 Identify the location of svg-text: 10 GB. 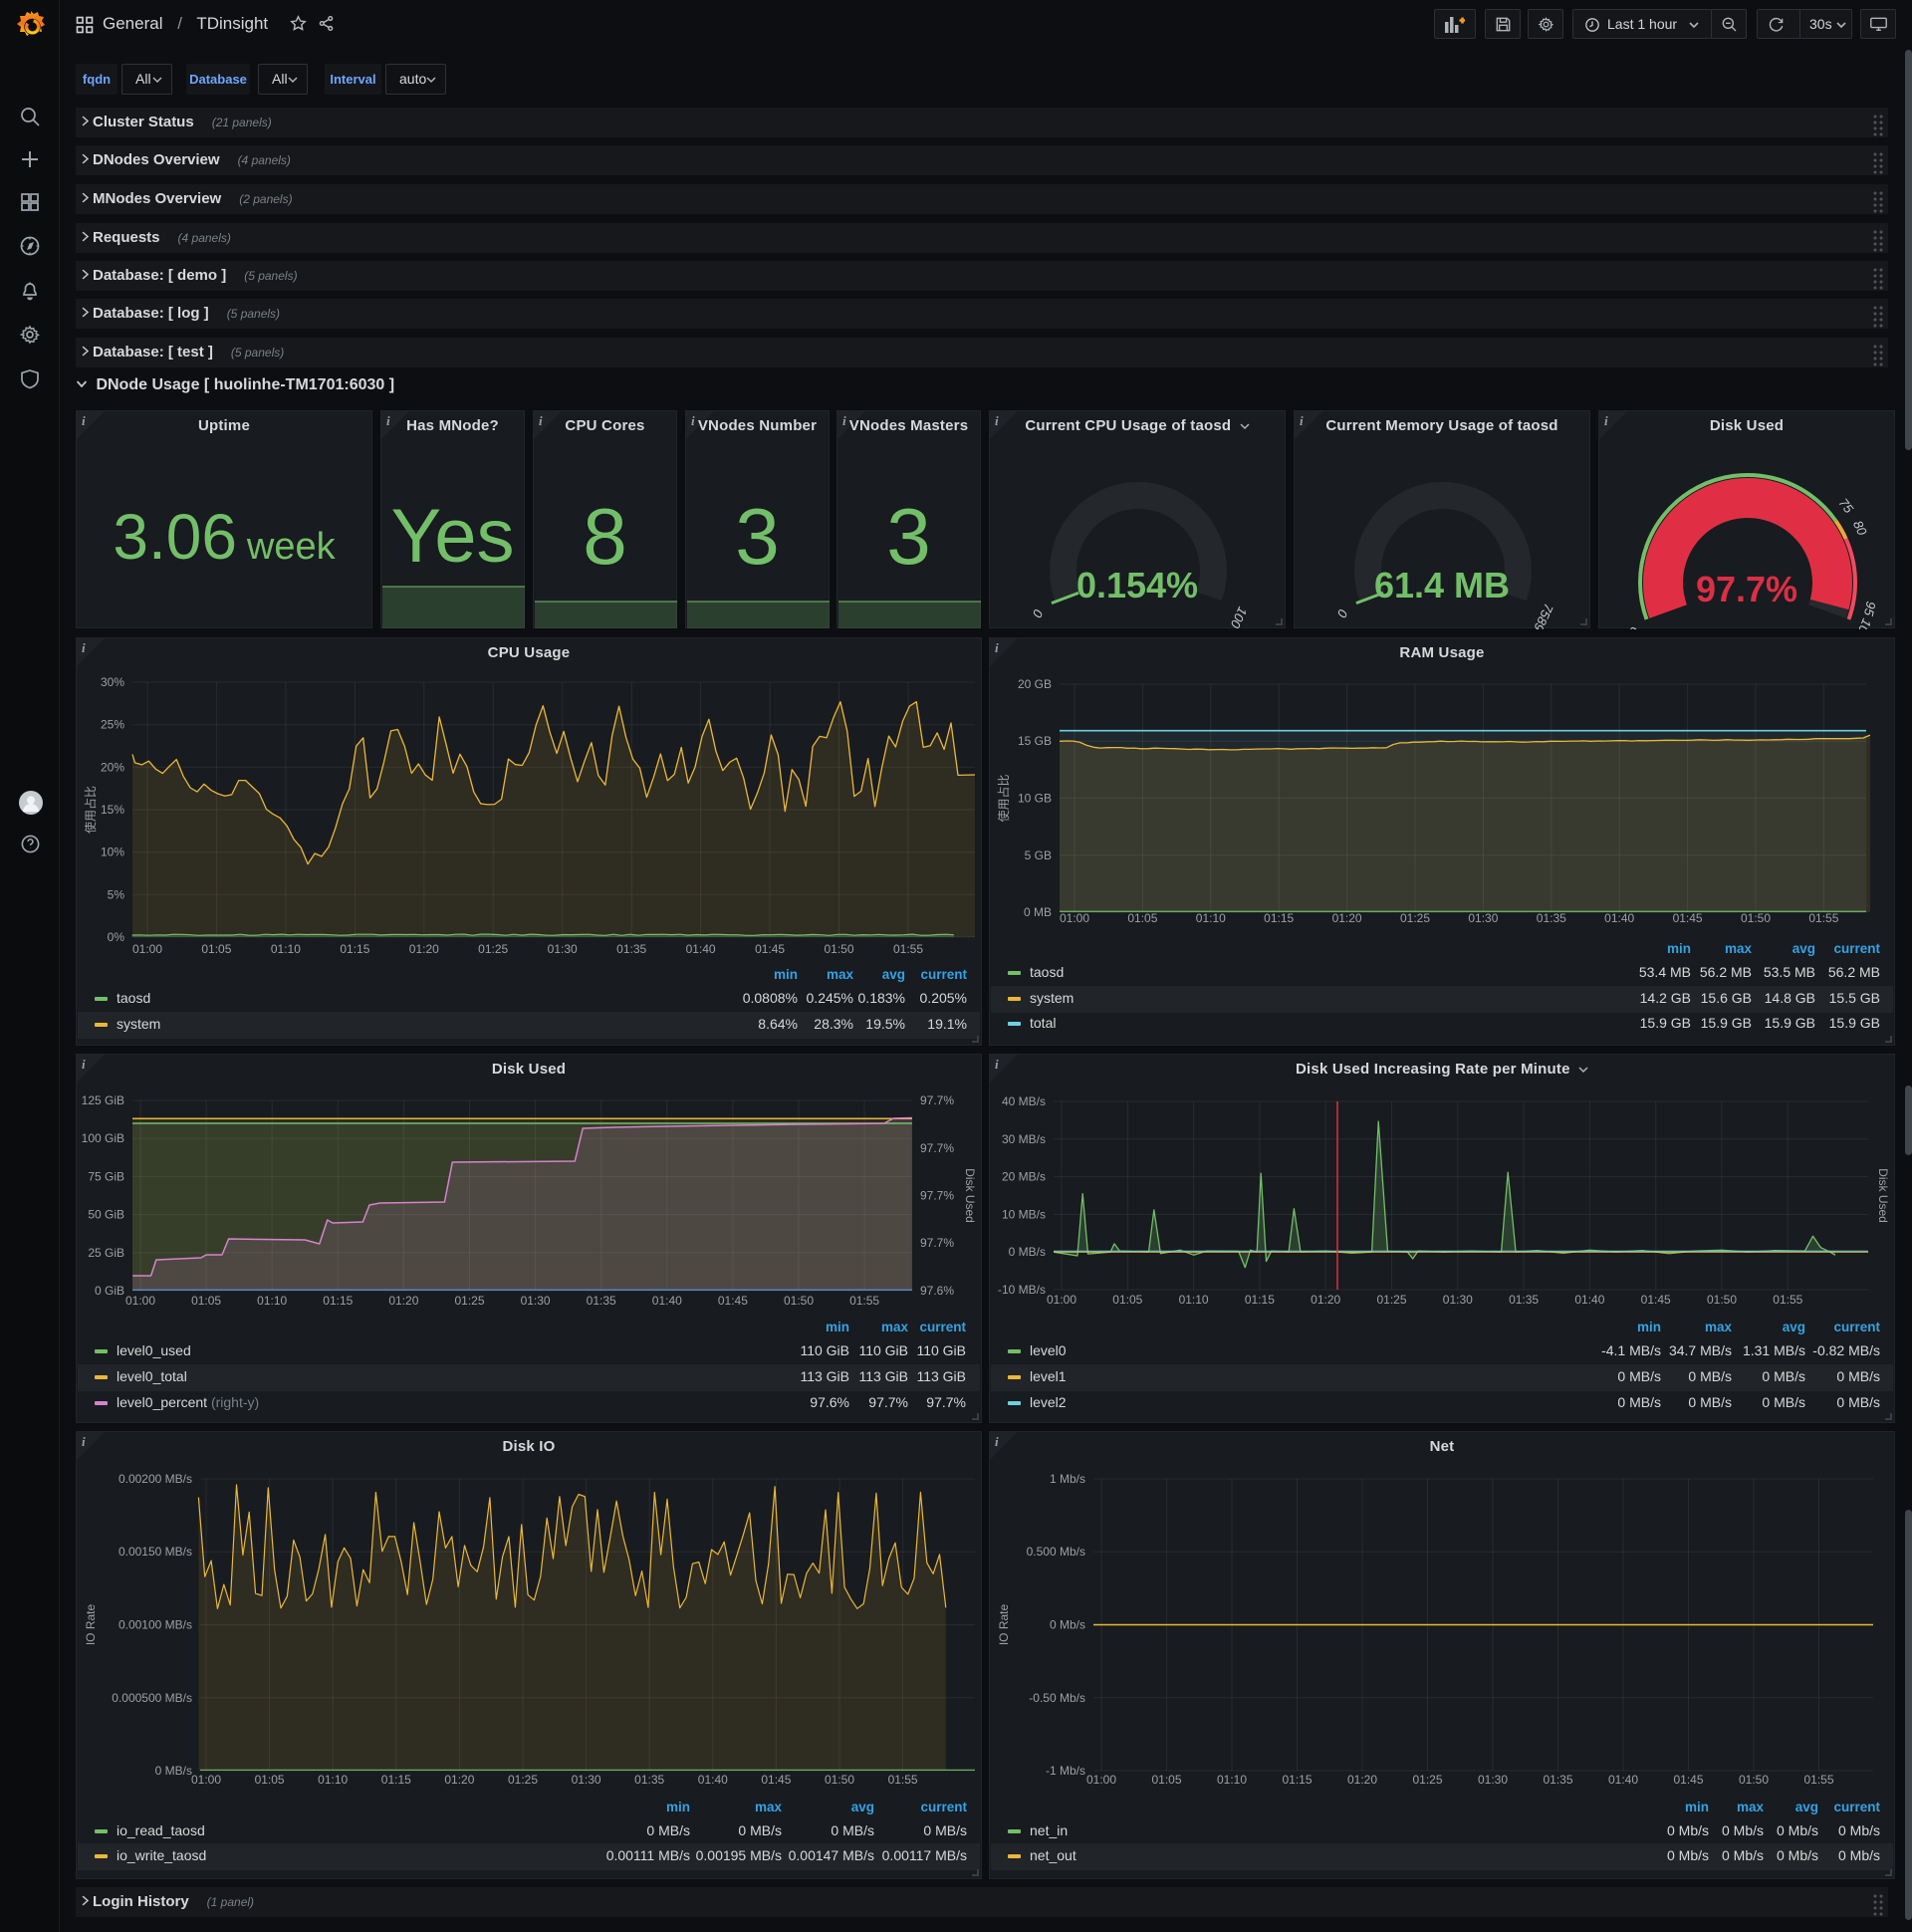
(1035, 799).